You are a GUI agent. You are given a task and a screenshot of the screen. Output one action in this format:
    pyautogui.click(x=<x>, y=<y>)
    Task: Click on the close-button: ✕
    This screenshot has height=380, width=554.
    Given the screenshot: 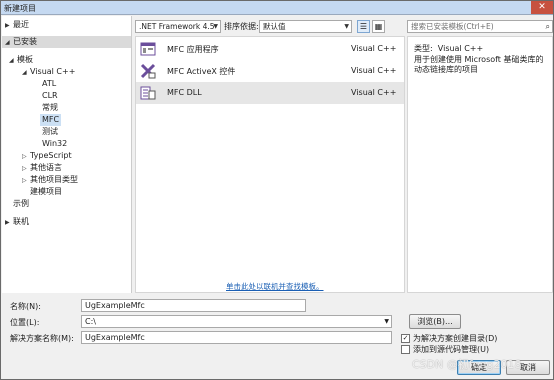 What is the action you would take?
    pyautogui.click(x=542, y=7)
    